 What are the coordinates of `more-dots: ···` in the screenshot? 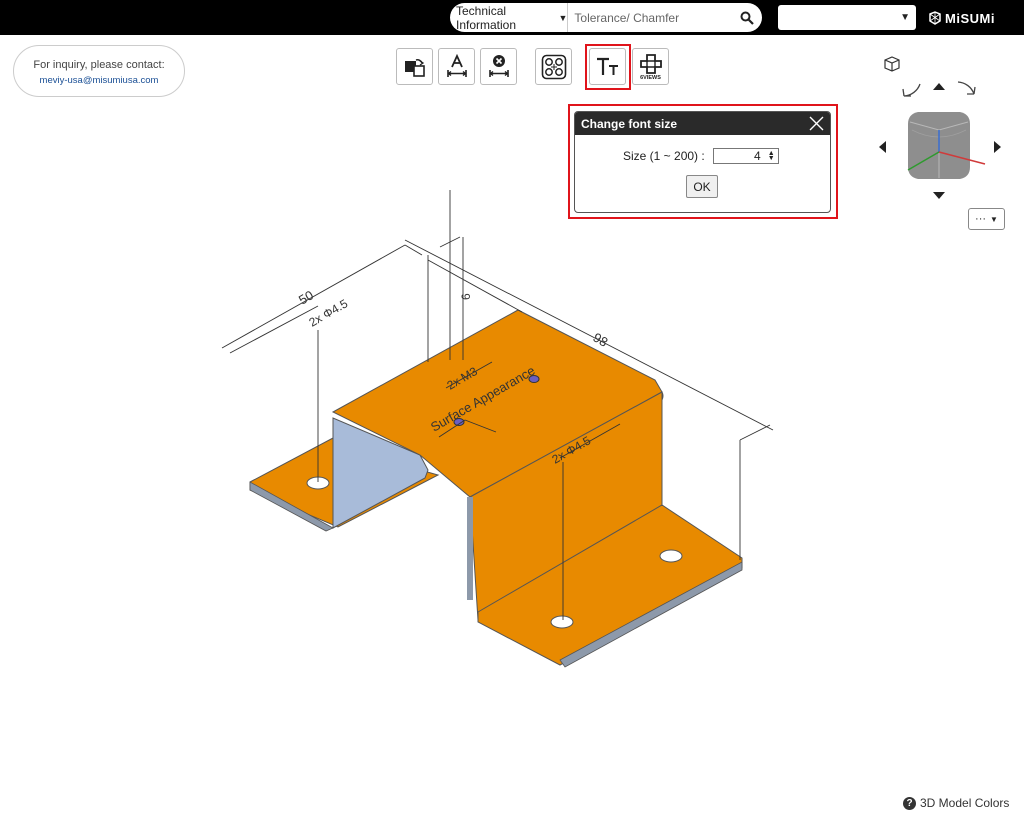 It's located at (981, 219).